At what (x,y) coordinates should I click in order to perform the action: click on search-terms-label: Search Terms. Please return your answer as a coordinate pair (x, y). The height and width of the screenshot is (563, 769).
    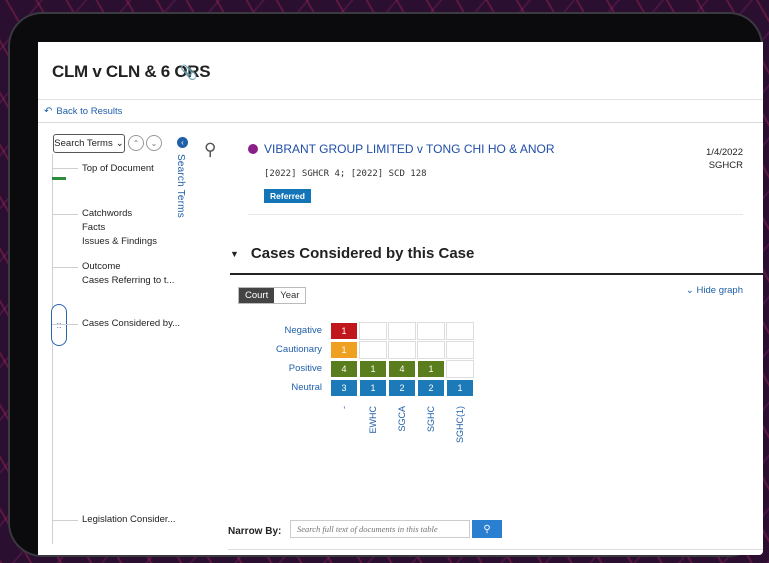
    Looking at the image, I should click on (83, 143).